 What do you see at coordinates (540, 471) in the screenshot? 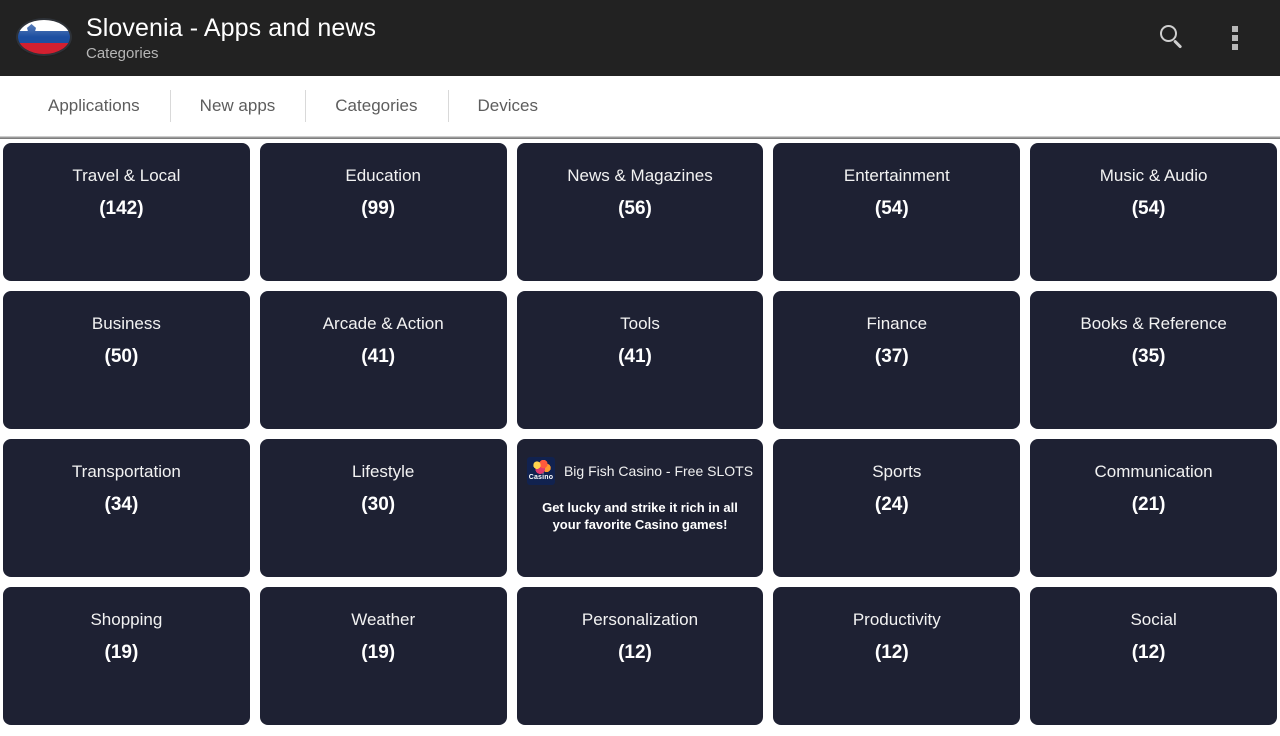
I see `big-fish-casino-icon: Casino` at bounding box center [540, 471].